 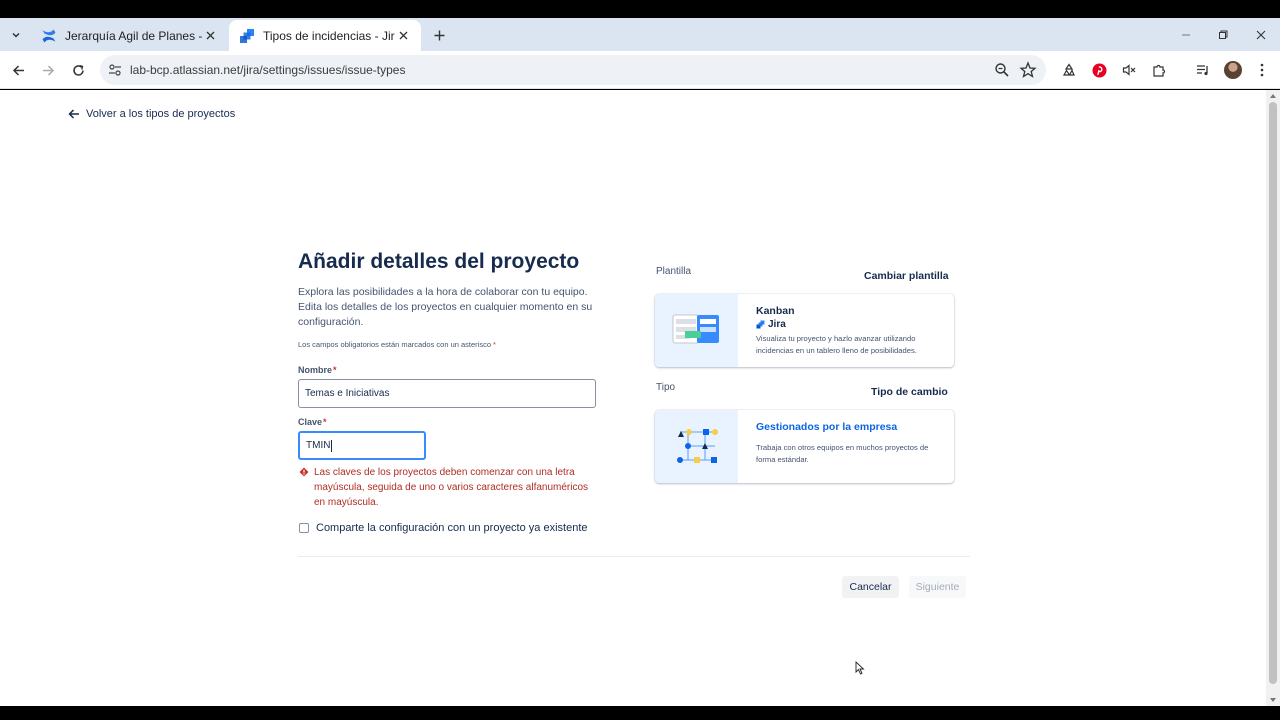 I want to click on type-section-label: Tipo, so click(x=666, y=387).